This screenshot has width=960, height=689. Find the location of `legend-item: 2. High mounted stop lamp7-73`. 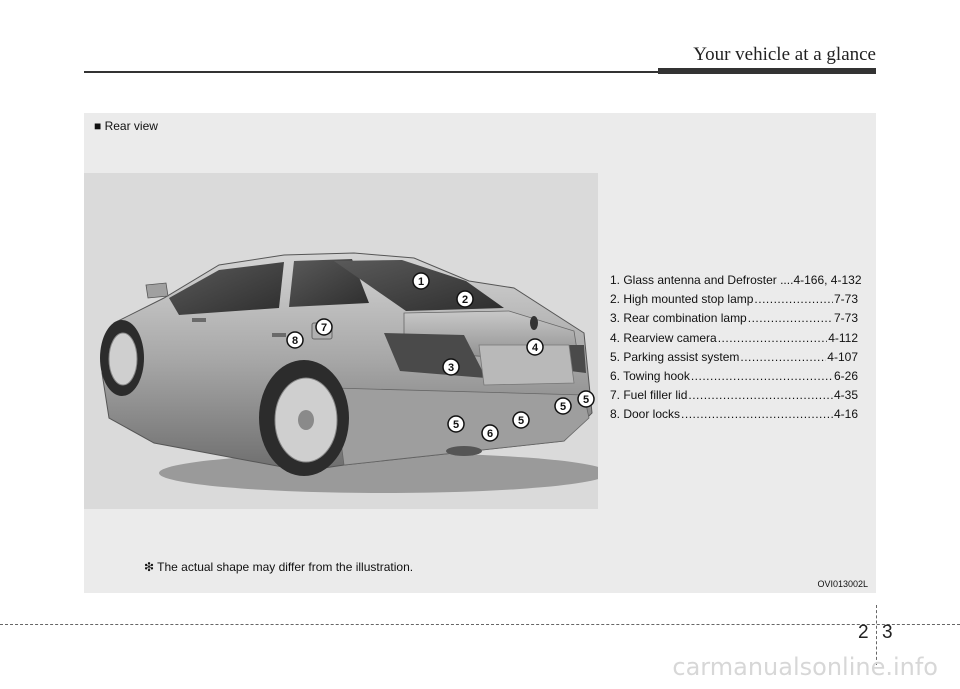

legend-item: 2. High mounted stop lamp7-73 is located at coordinates (734, 301).